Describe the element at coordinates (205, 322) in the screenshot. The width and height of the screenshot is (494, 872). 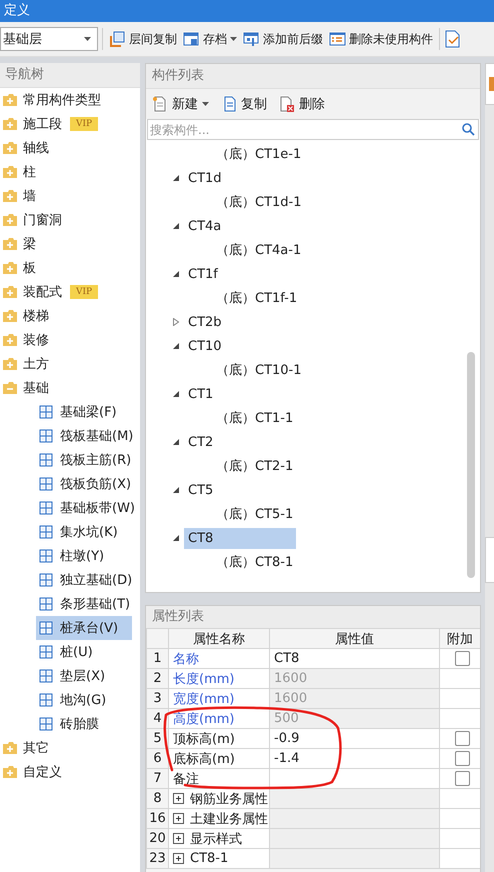
I see `tree-item: CT2b` at that location.